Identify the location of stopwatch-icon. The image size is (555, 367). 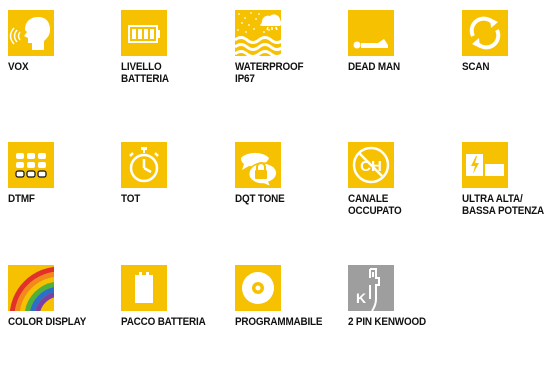
(144, 165).